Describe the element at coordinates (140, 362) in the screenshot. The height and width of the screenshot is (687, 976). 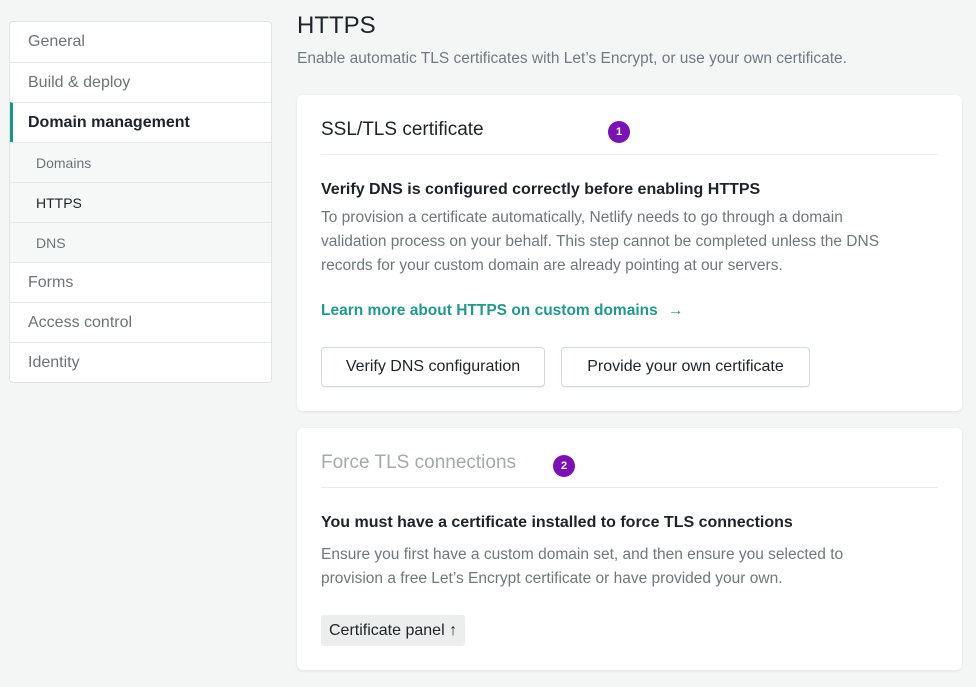
I see `sidebar-item-identity: Identity` at that location.